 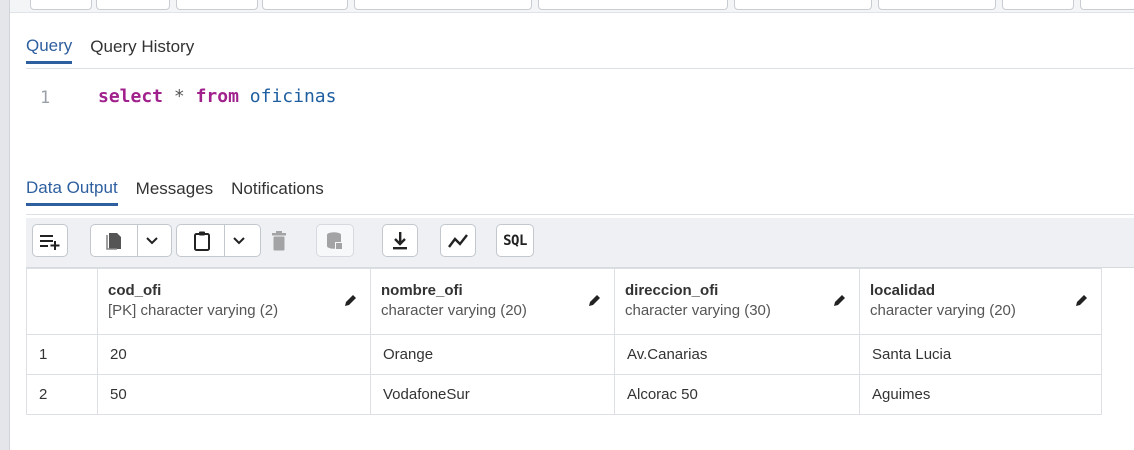 I want to click on column-name: nombre_ofi, so click(x=422, y=290).